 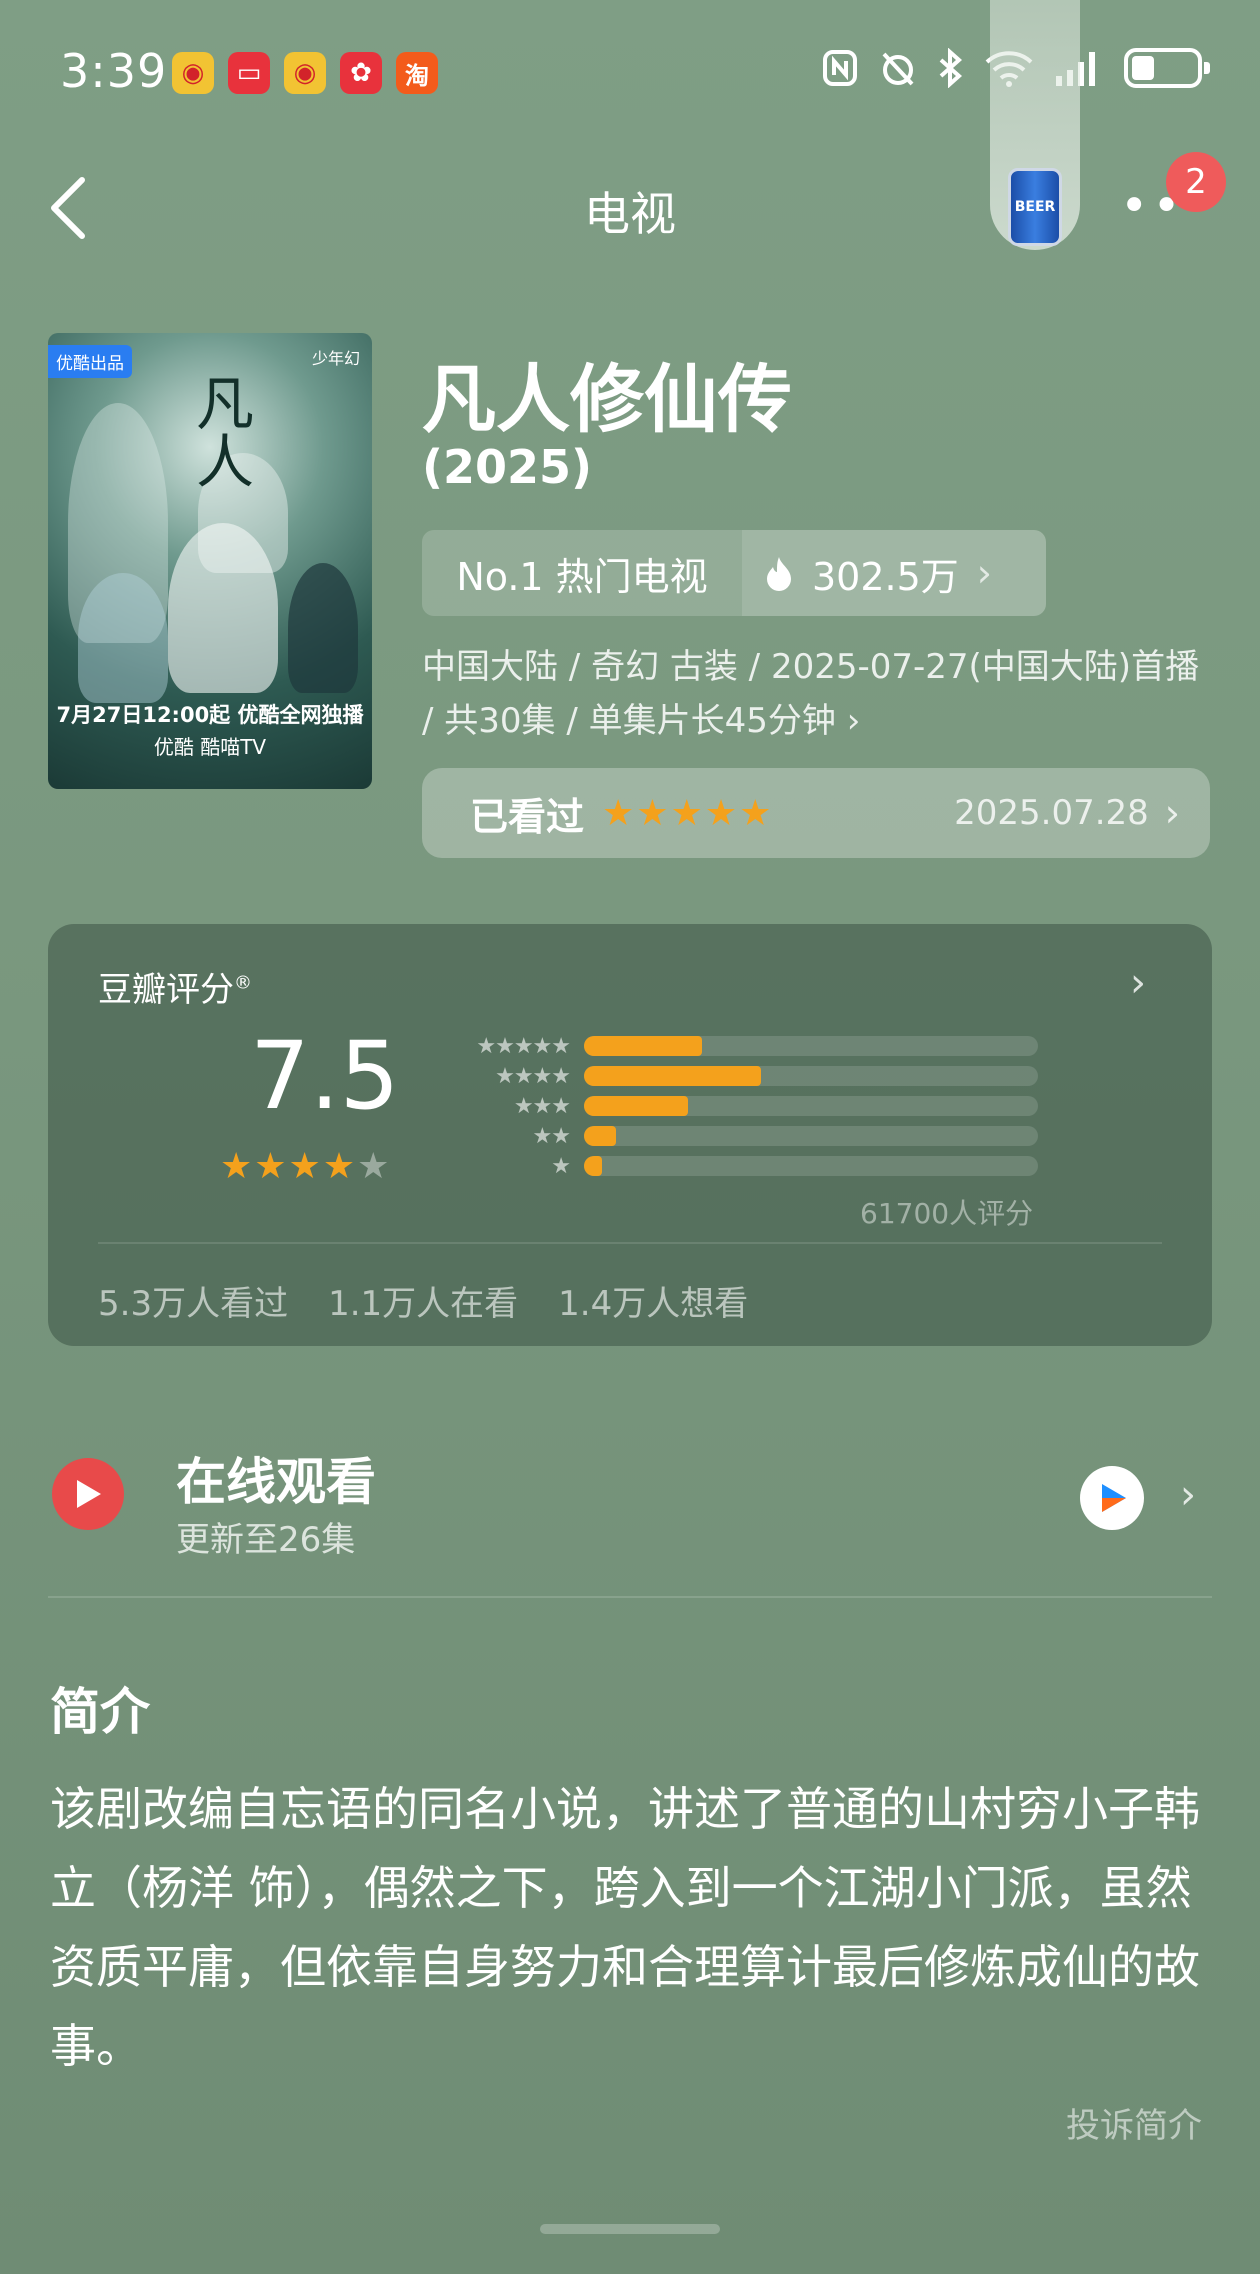 What do you see at coordinates (175, 990) in the screenshot?
I see `rating-card-title: 豆瓣评分®` at bounding box center [175, 990].